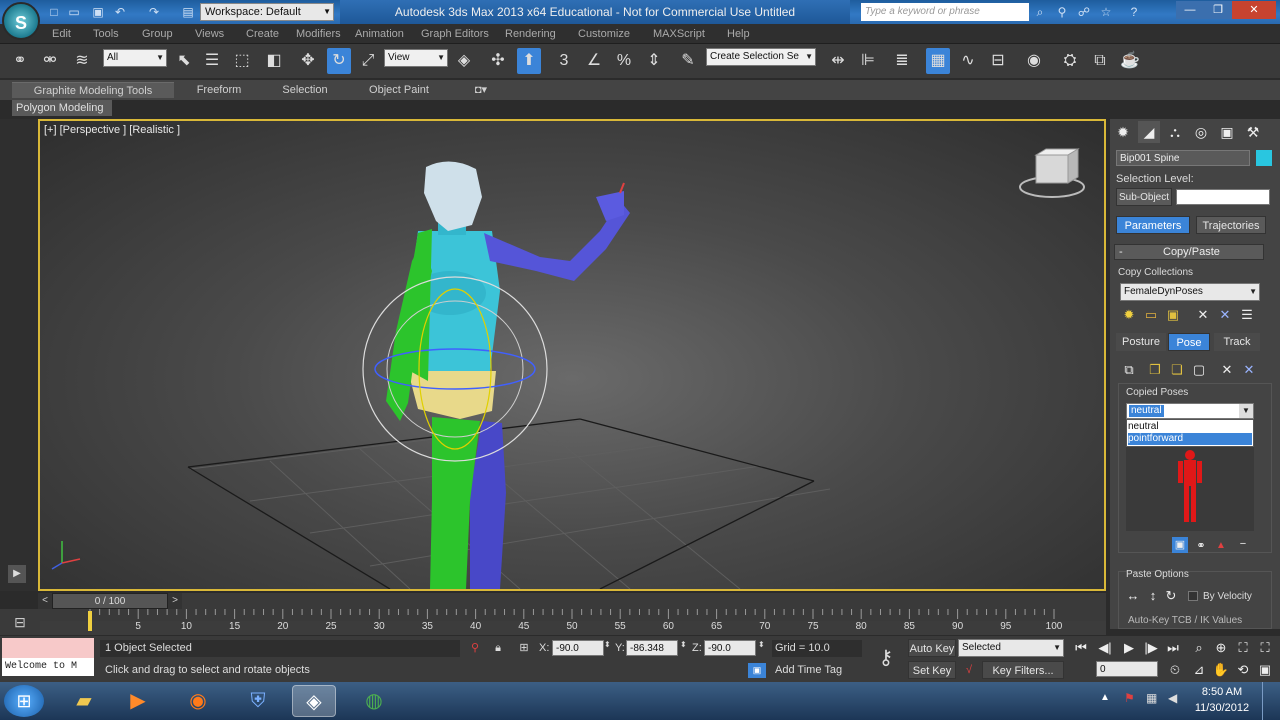 The width and height of the screenshot is (1280, 720). What do you see at coordinates (1070, 61) in the screenshot?
I see `render-setup-icon: ⛭` at bounding box center [1070, 61].